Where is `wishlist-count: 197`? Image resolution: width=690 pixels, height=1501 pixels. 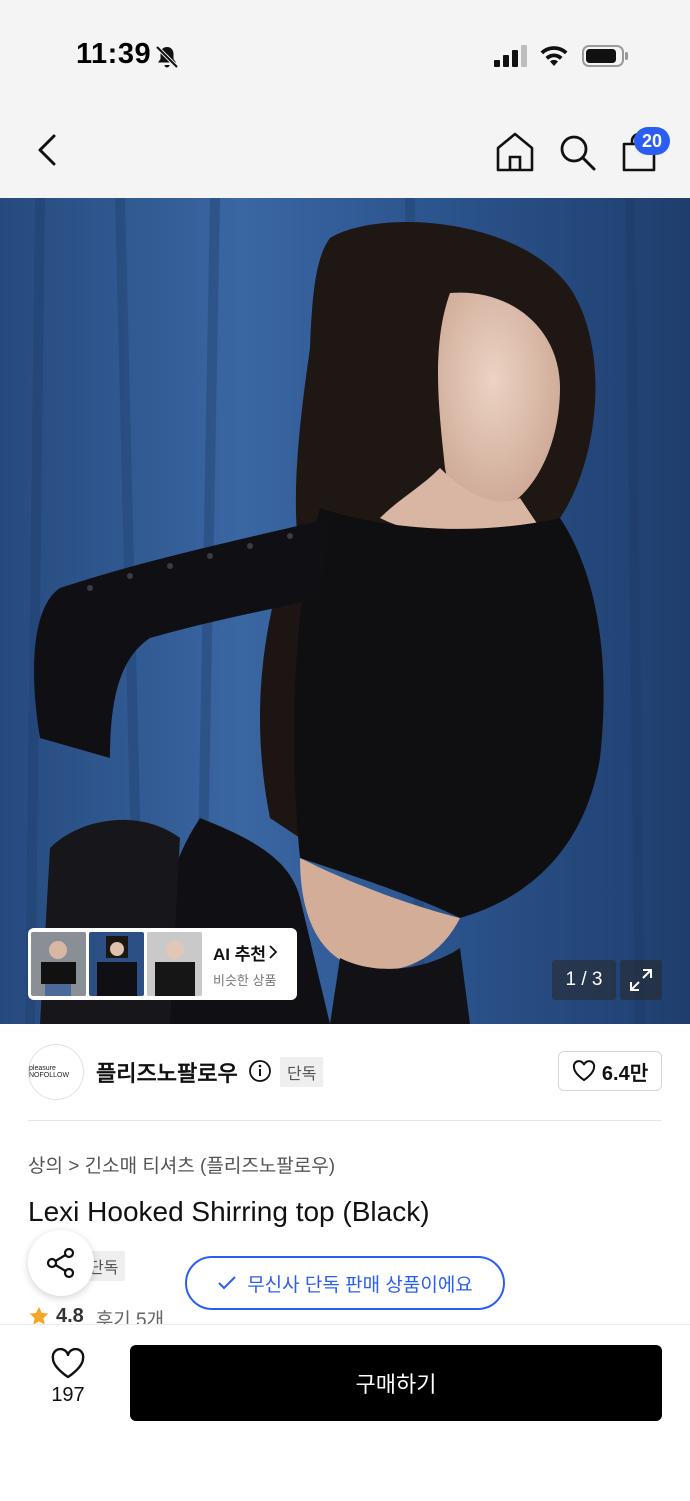 wishlist-count: 197 is located at coordinates (68, 1395).